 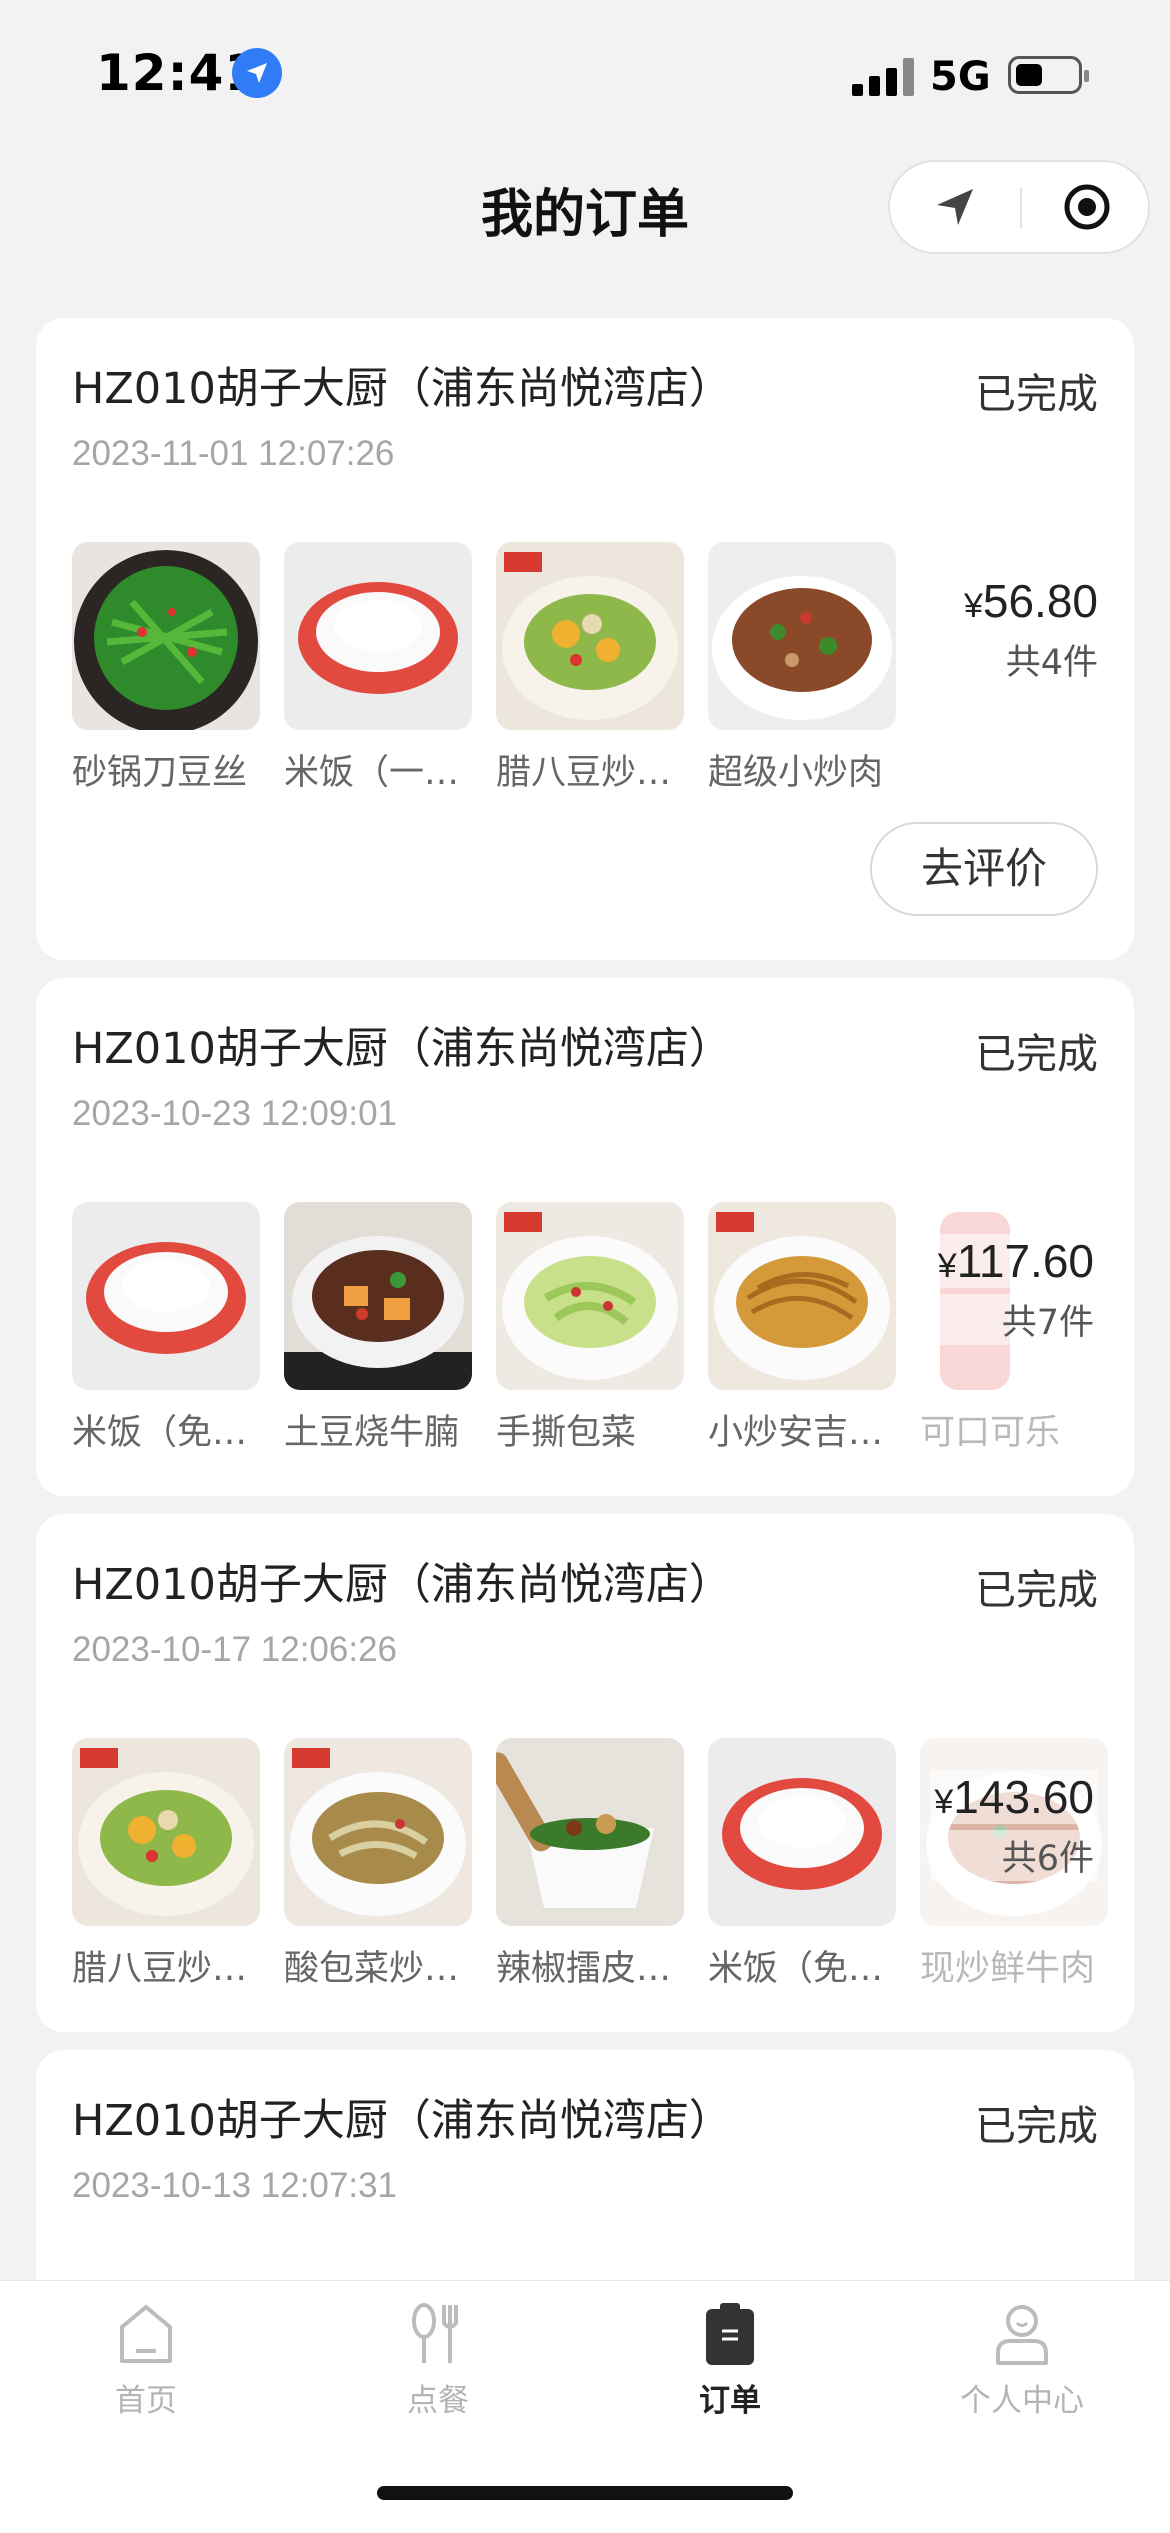 I want to click on cellular-signal-icon, so click(x=884, y=76).